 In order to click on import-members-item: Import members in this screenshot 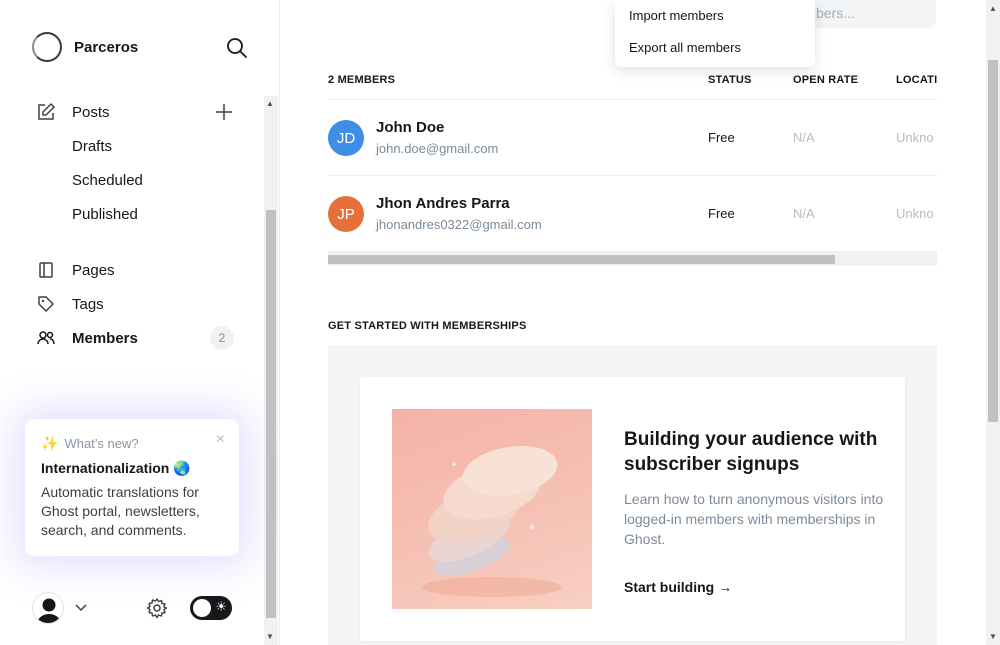, I will do `click(715, 22)`.